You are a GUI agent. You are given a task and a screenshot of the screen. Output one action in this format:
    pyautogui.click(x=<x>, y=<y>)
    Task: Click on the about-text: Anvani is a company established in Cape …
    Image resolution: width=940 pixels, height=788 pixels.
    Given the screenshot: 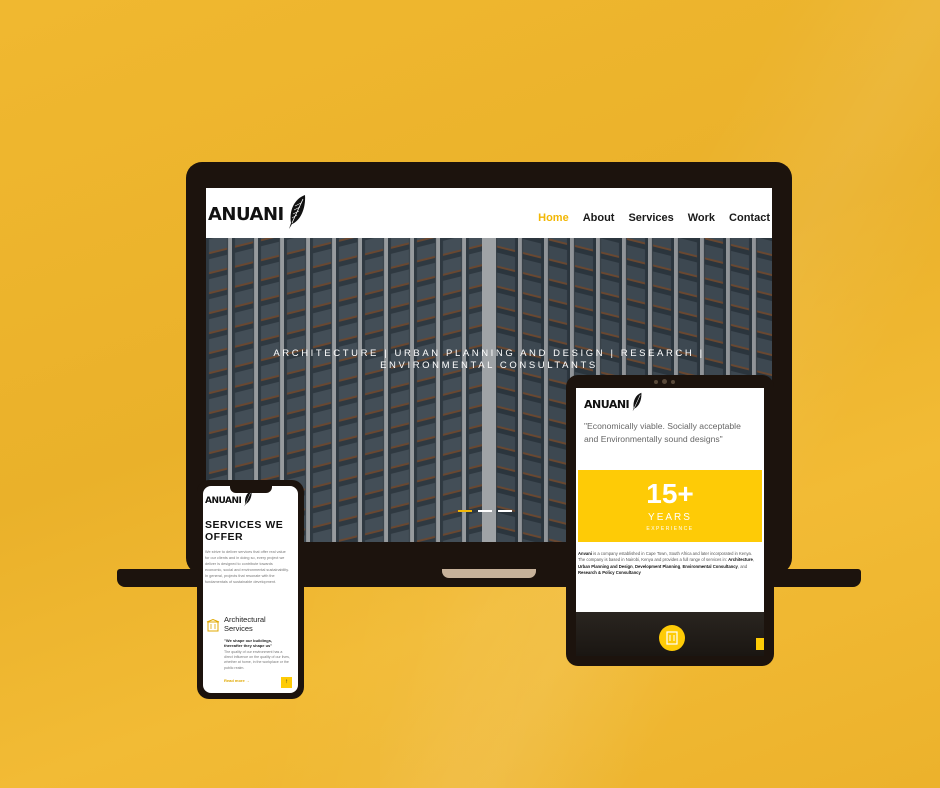 What is the action you would take?
    pyautogui.click(x=669, y=564)
    